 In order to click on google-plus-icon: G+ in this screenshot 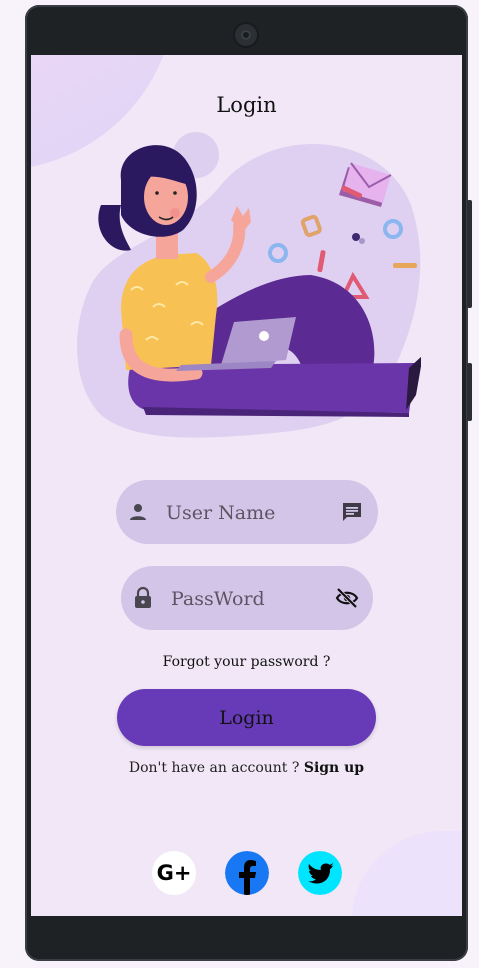, I will do `click(174, 873)`.